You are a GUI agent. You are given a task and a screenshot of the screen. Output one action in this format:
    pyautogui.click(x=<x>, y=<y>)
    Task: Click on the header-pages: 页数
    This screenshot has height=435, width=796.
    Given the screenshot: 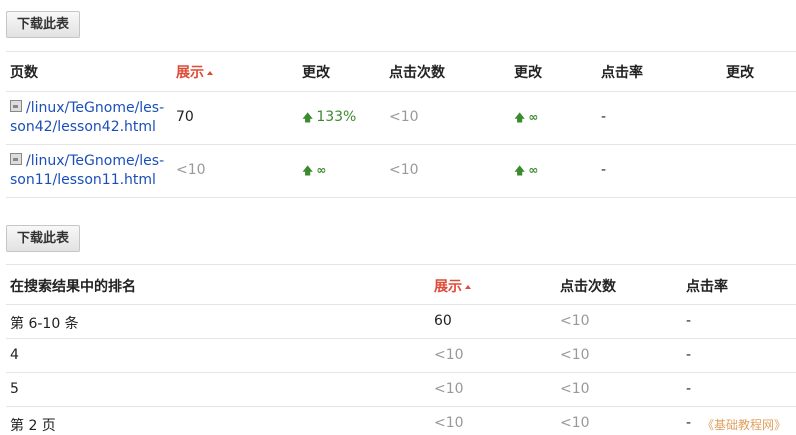 What is the action you would take?
    pyautogui.click(x=24, y=72)
    